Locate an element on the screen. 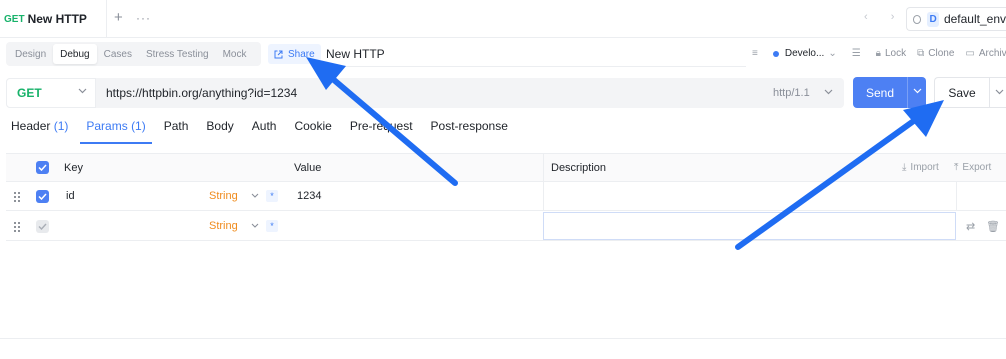 The width and height of the screenshot is (1006, 359). import-icon: ⤓ is located at coordinates (904, 167).